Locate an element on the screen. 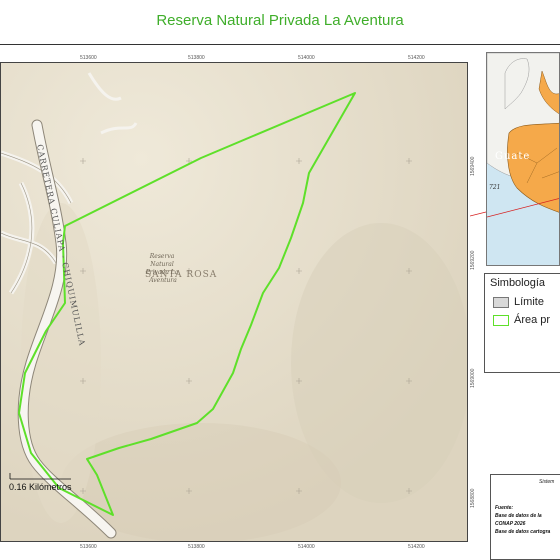 This screenshot has height=560, width=560. inset-number-label: 721 is located at coordinates (494, 187).